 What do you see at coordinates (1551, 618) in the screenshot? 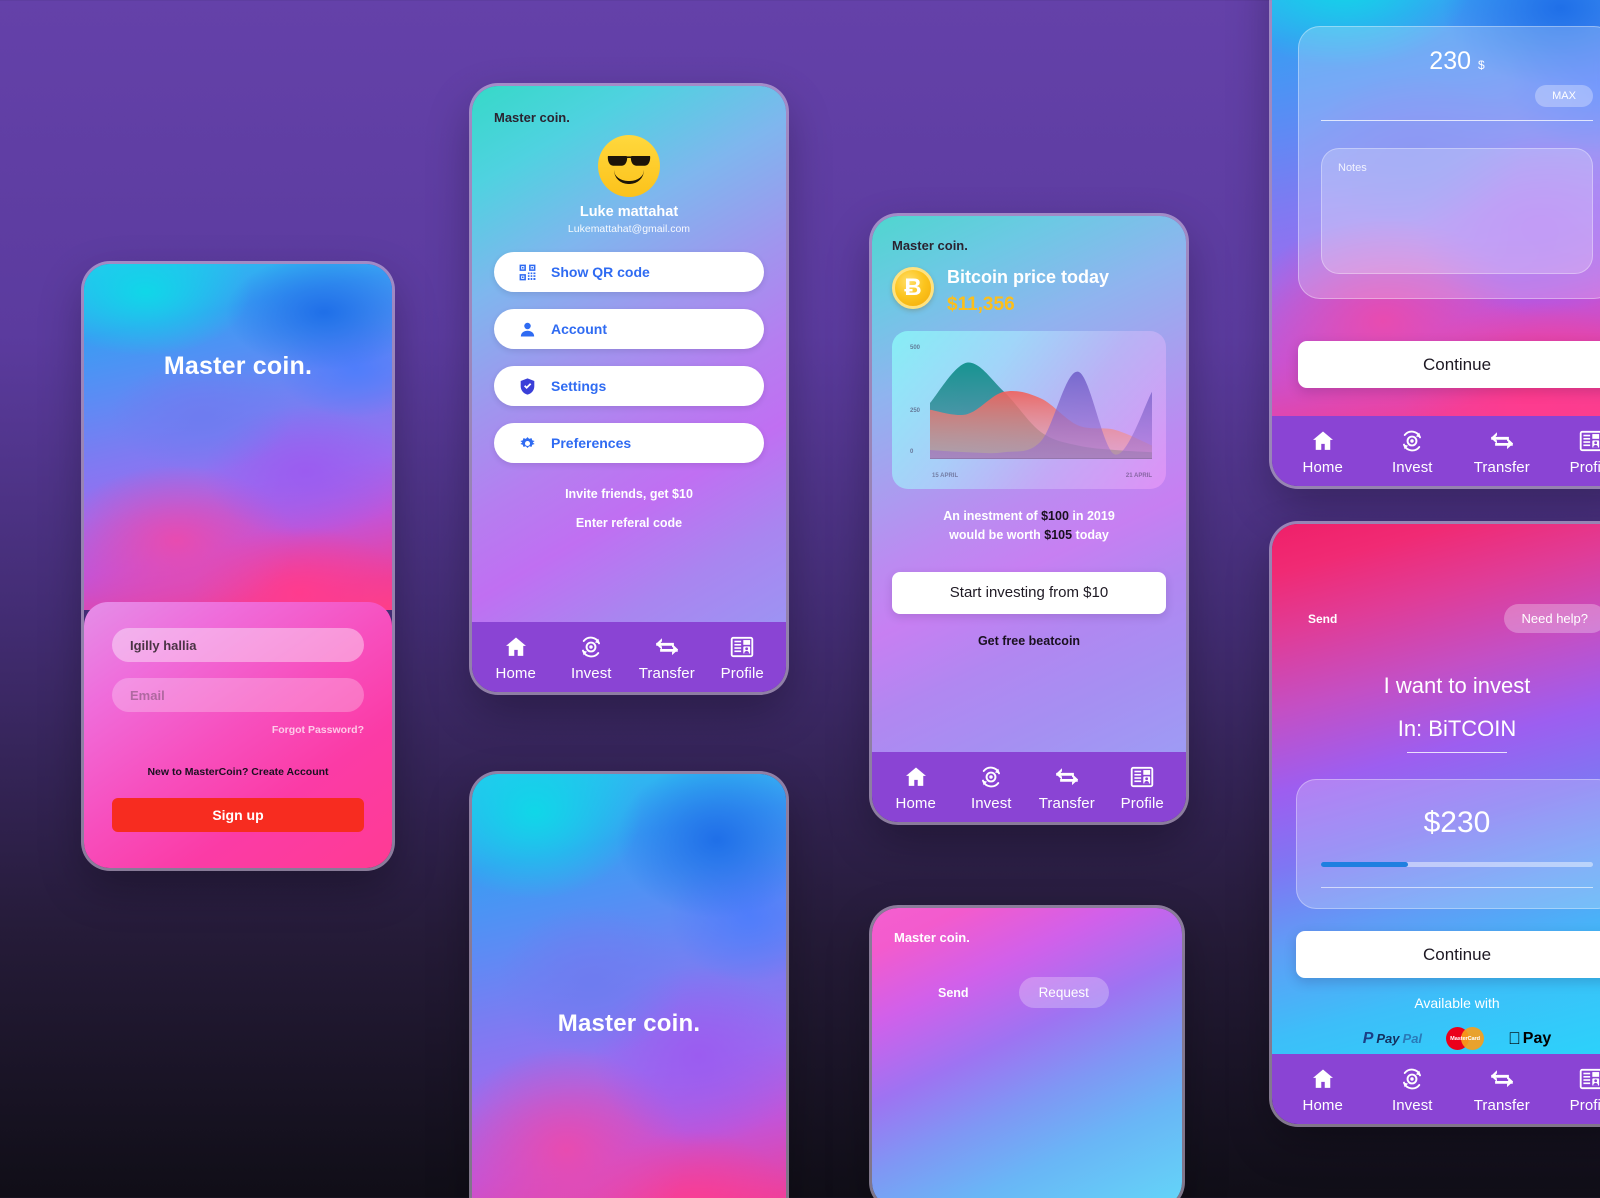
I see `need-help-button: Need help?` at bounding box center [1551, 618].